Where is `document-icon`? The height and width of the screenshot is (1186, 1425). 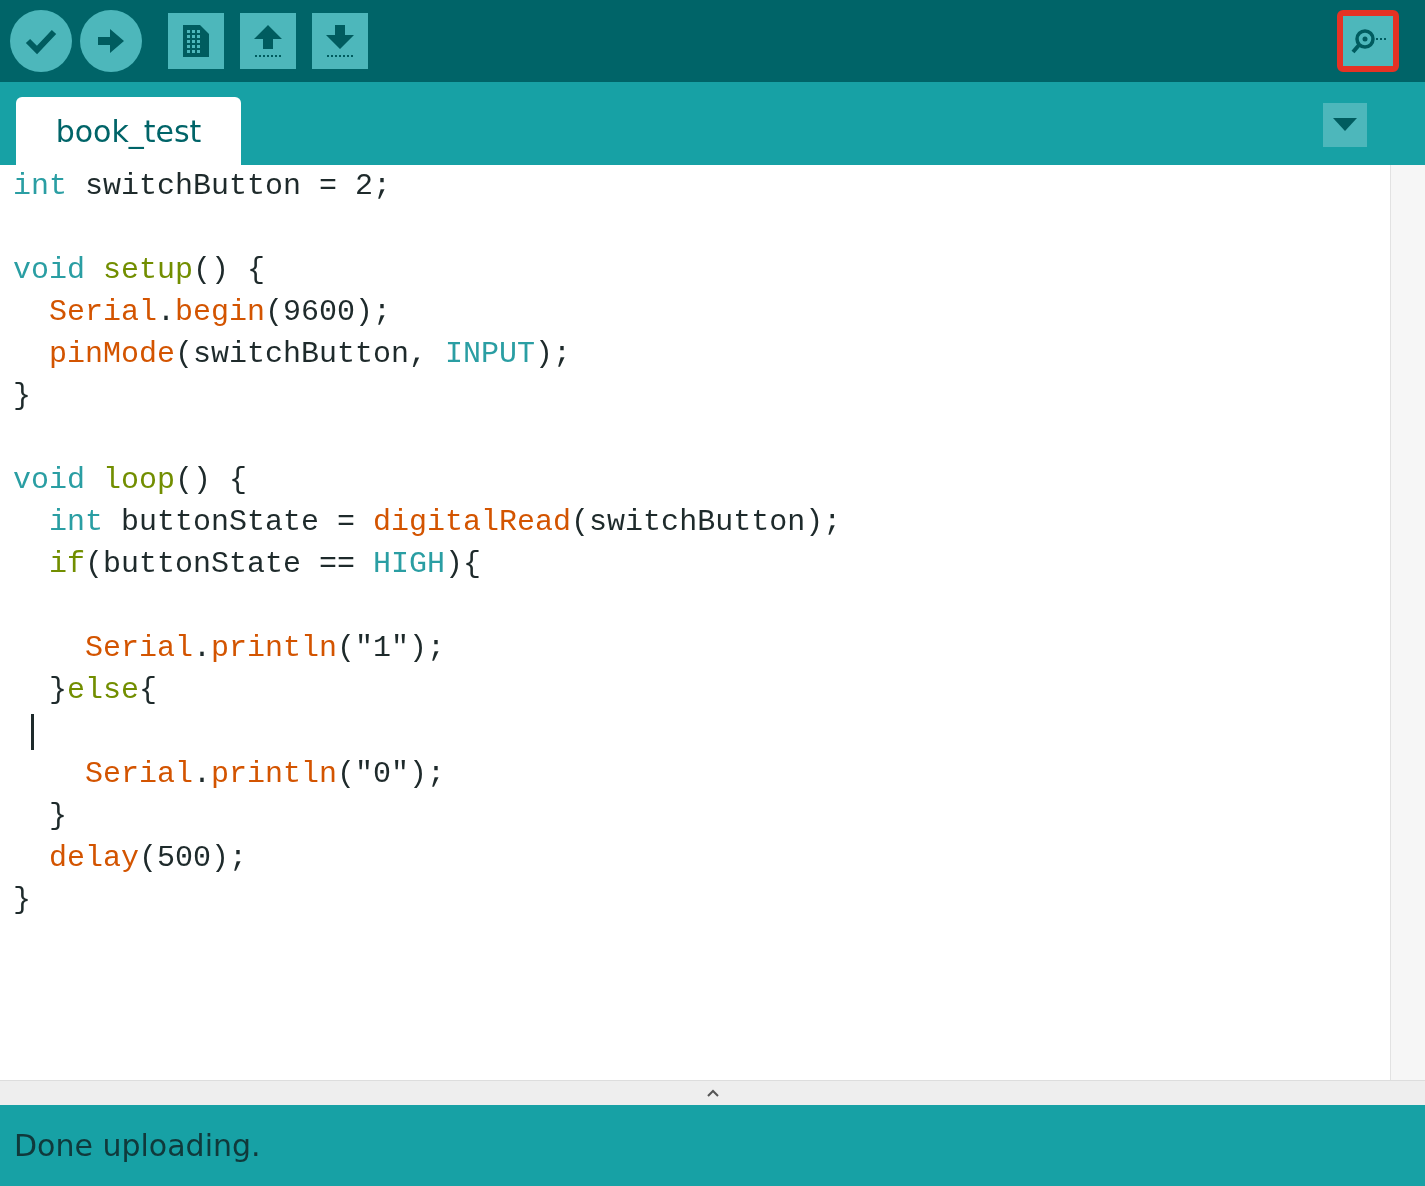
document-icon is located at coordinates (196, 41).